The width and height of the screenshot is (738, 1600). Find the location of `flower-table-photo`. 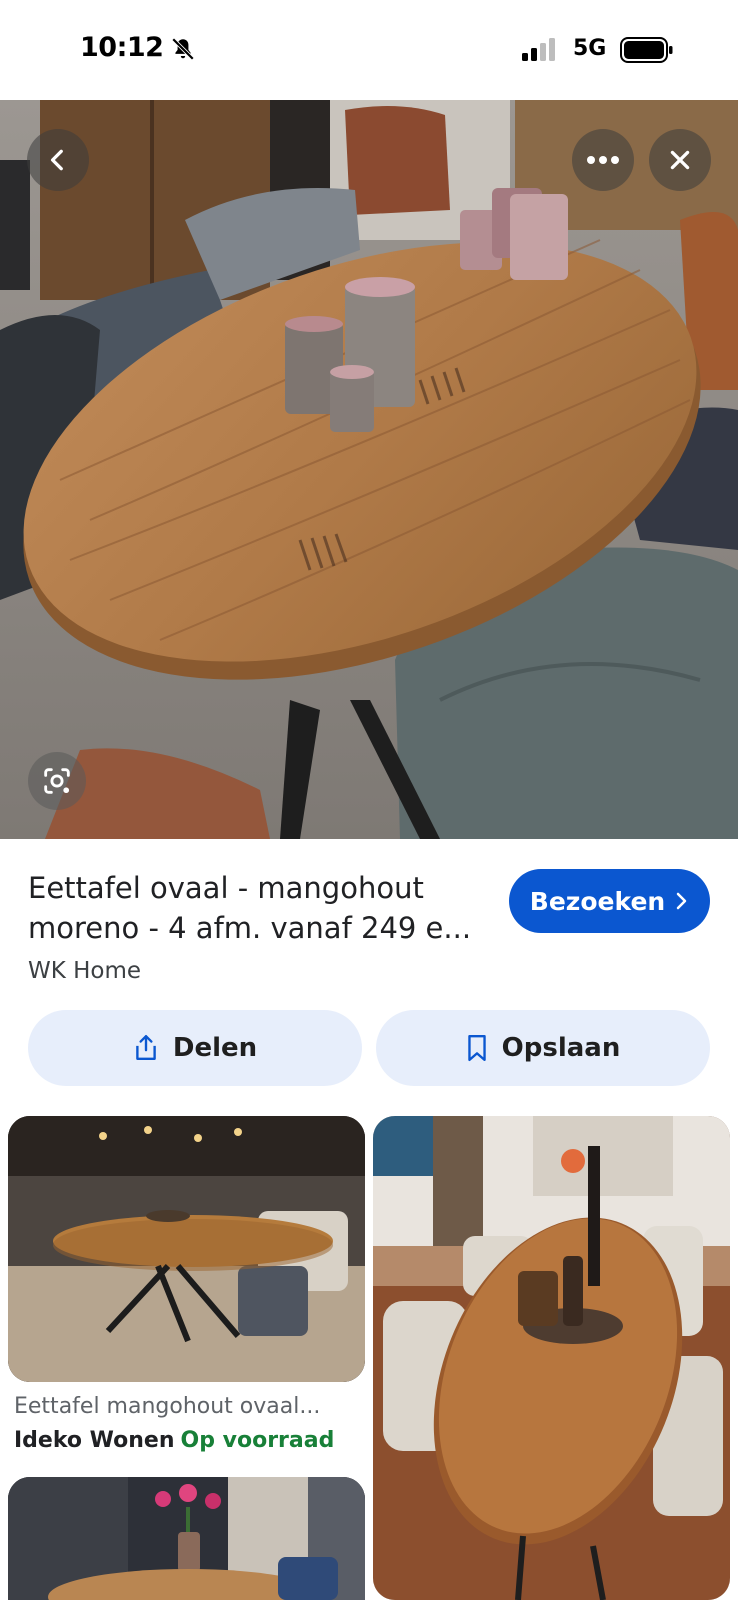

flower-table-photo is located at coordinates (186, 1538).